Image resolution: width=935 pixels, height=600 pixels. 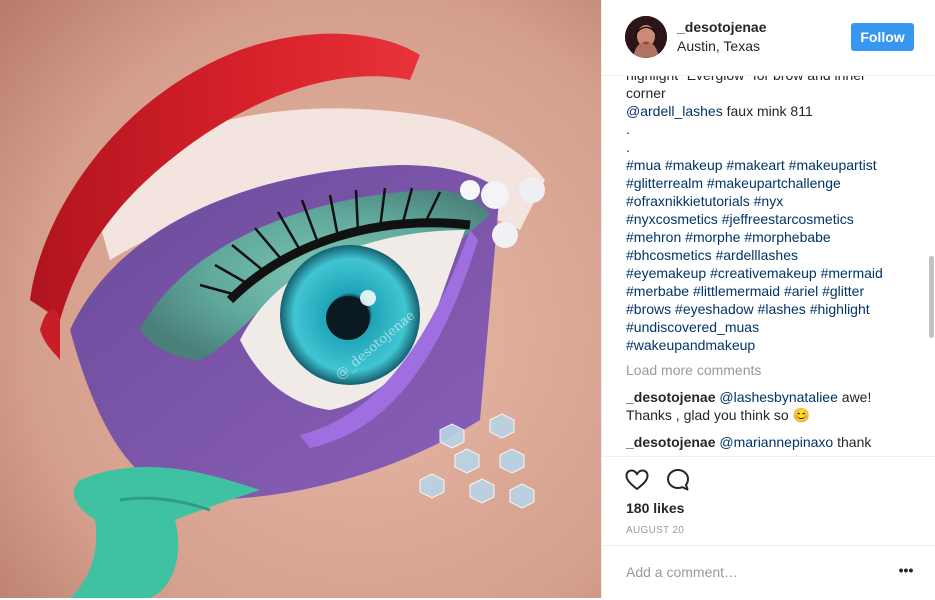 What do you see at coordinates (771, 93) in the screenshot?
I see `caption-line: corner` at bounding box center [771, 93].